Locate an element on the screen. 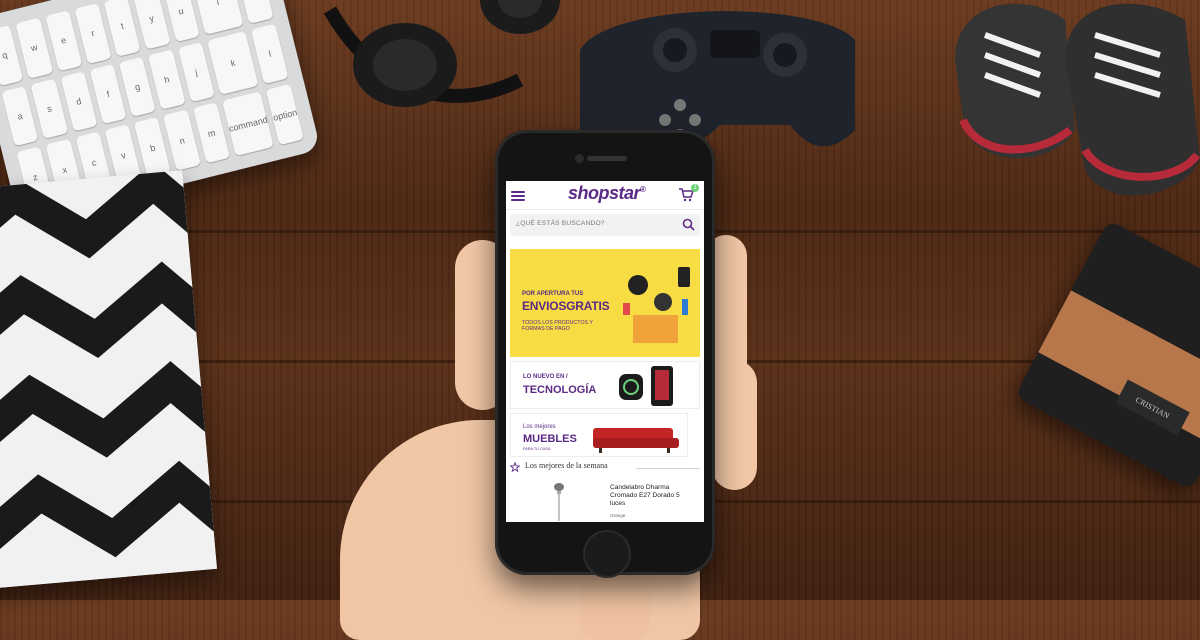 The image size is (1200, 640). search-placeholder: ¿QUÉ ESTÁS BUSCANDO? is located at coordinates (560, 223).